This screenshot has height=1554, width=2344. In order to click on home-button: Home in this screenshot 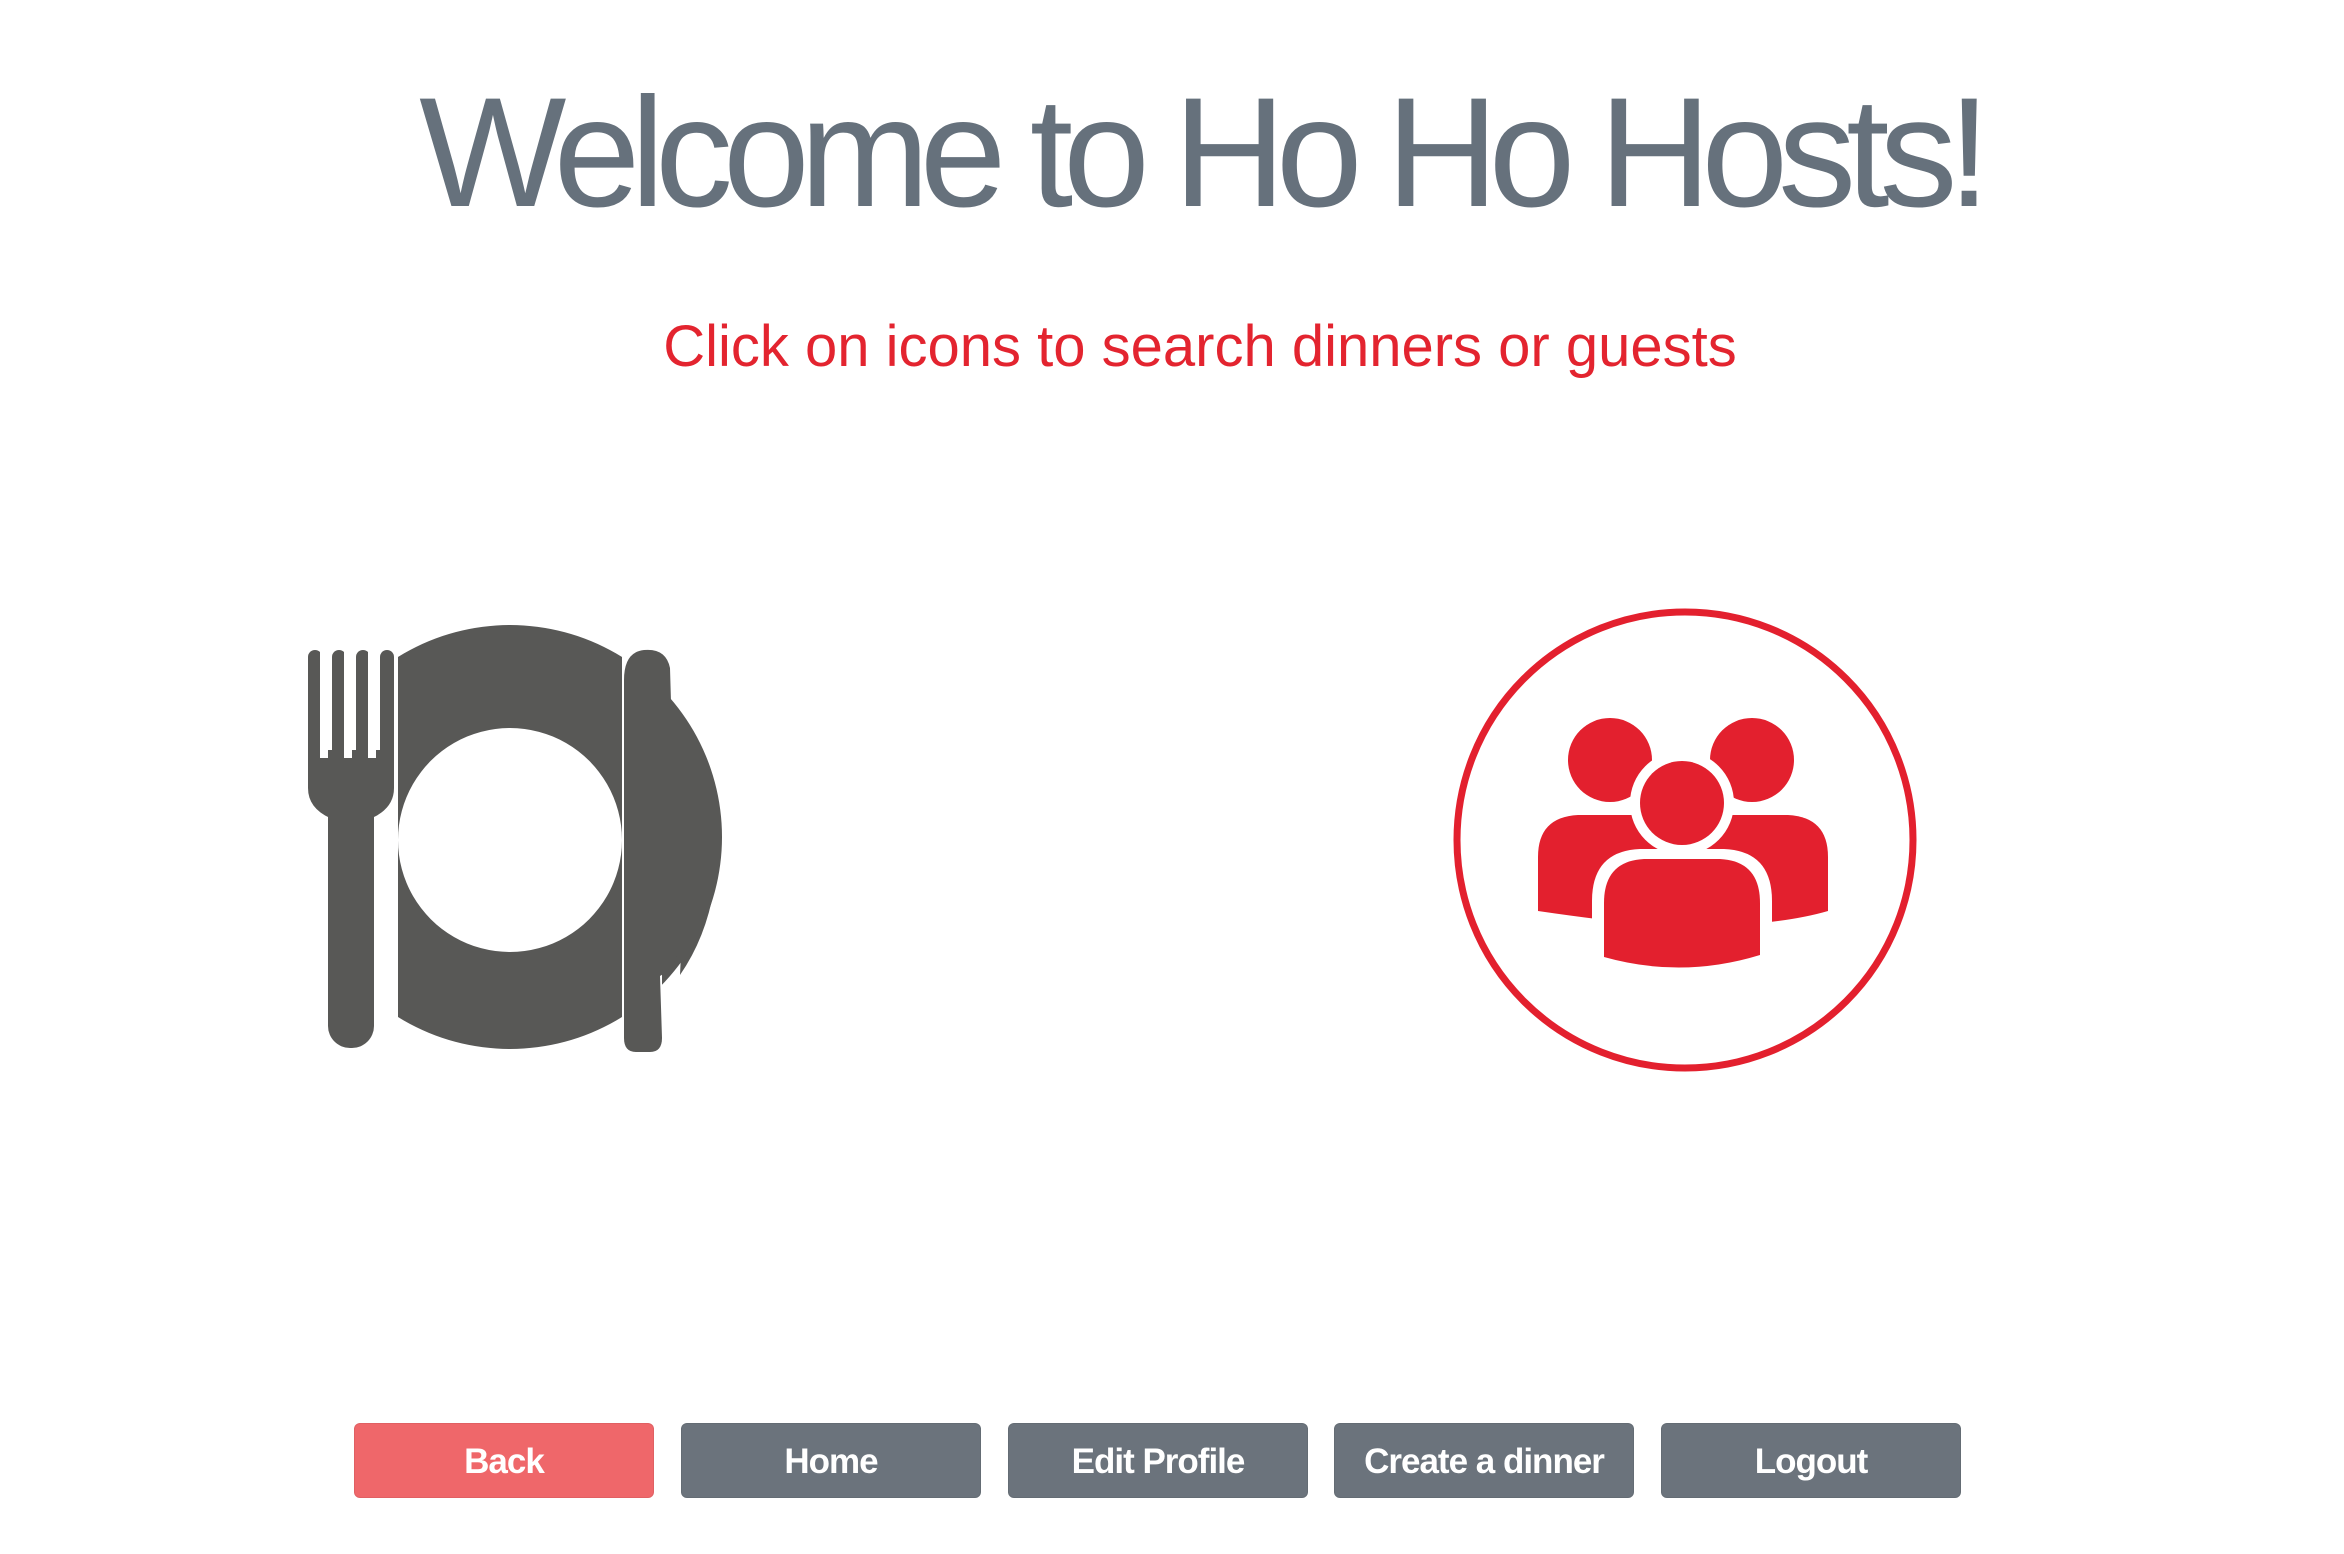, I will do `click(831, 1460)`.